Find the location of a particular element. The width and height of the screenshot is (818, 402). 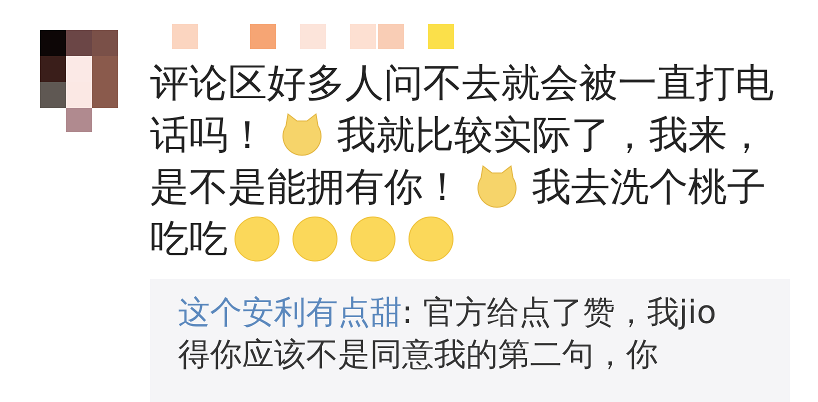

reply-text: 这个安利有点甜: 官方给点了赞，我jio得你应该不是同意我的第二句，你 is located at coordinates (448, 333).